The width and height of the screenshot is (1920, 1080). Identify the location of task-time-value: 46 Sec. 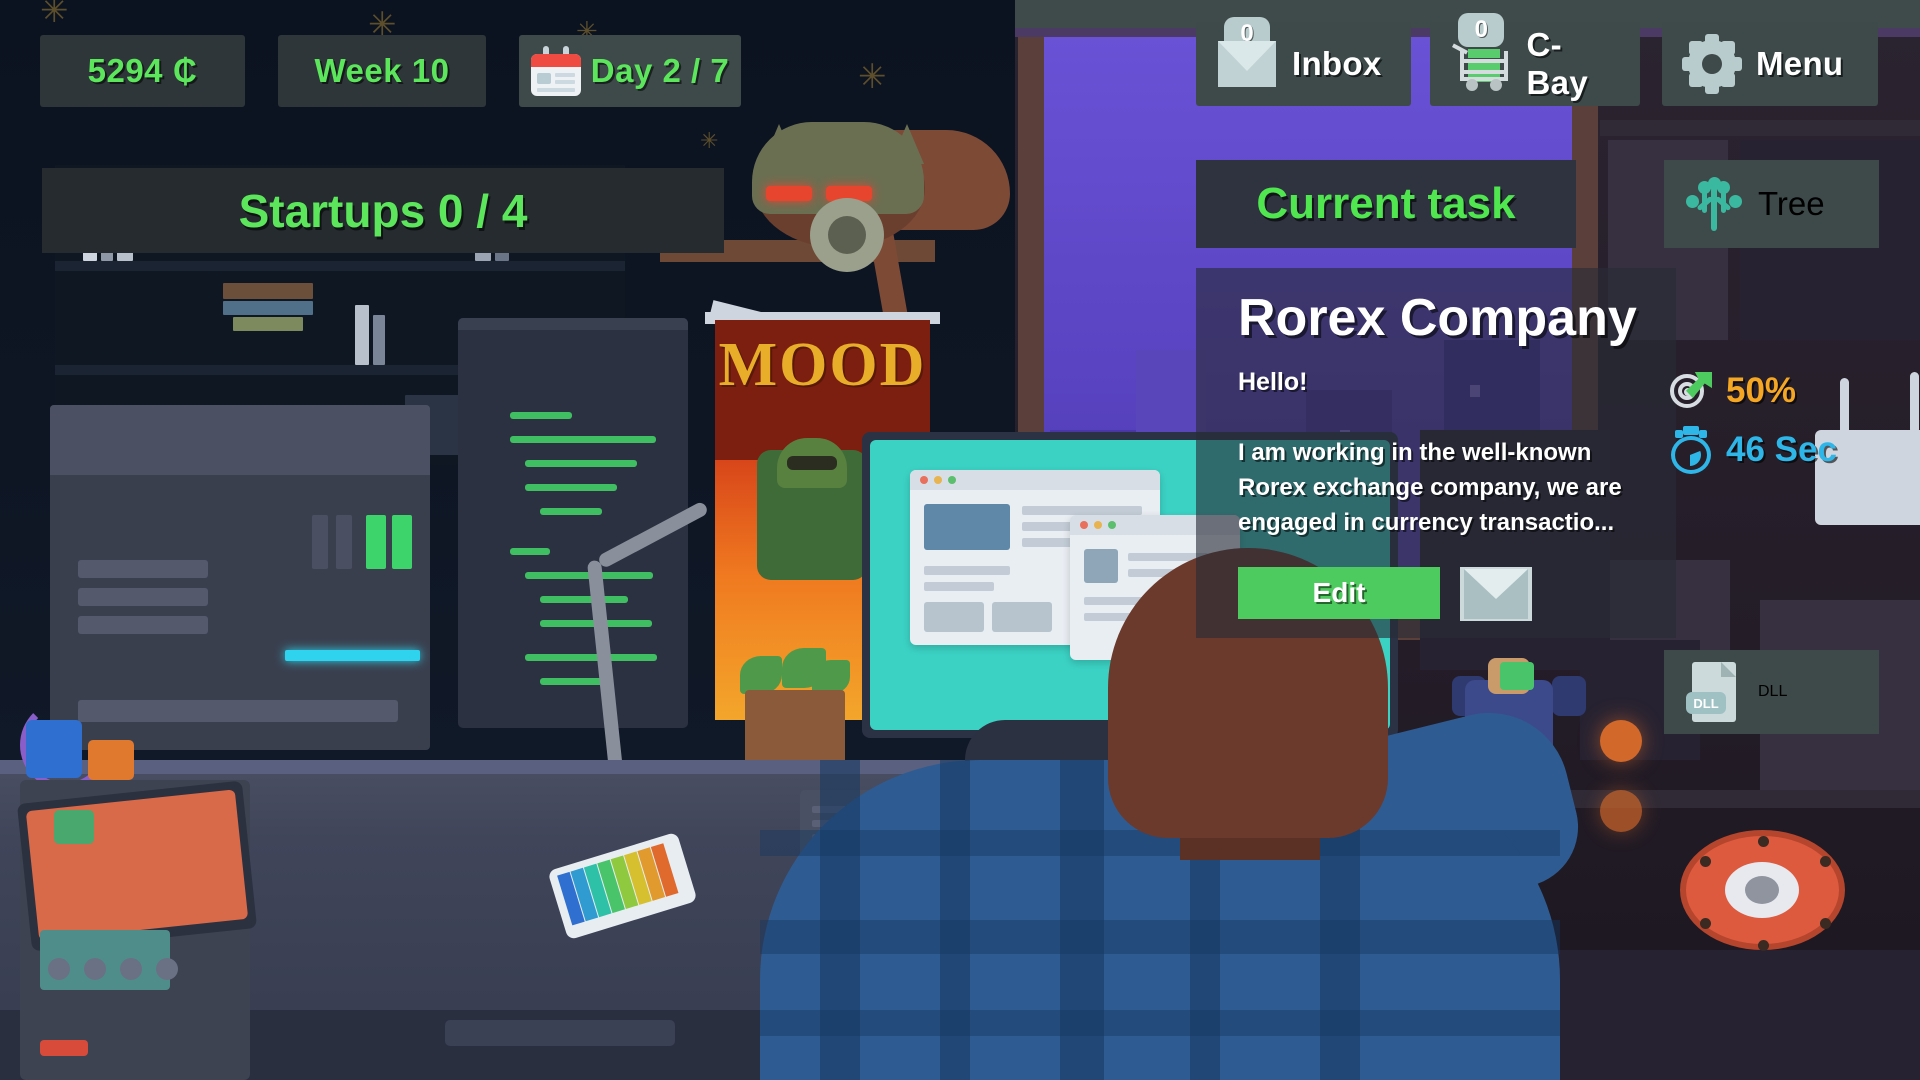
(1781, 449).